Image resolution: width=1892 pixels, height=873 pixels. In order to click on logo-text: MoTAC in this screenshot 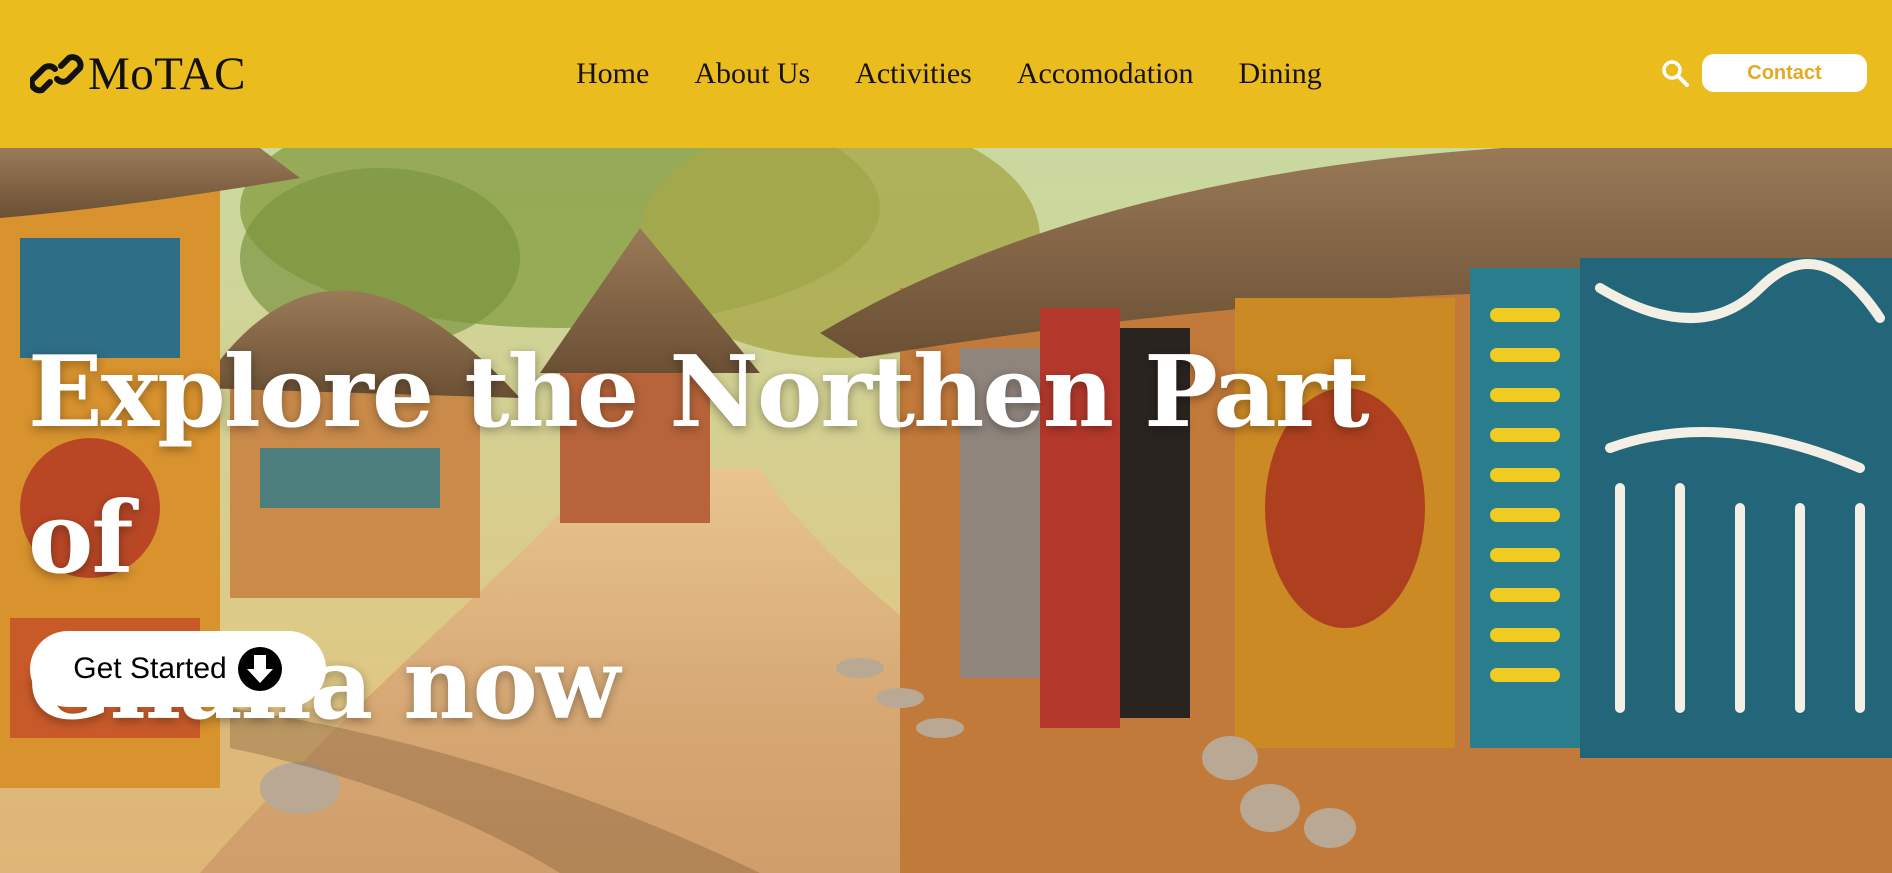, I will do `click(167, 73)`.